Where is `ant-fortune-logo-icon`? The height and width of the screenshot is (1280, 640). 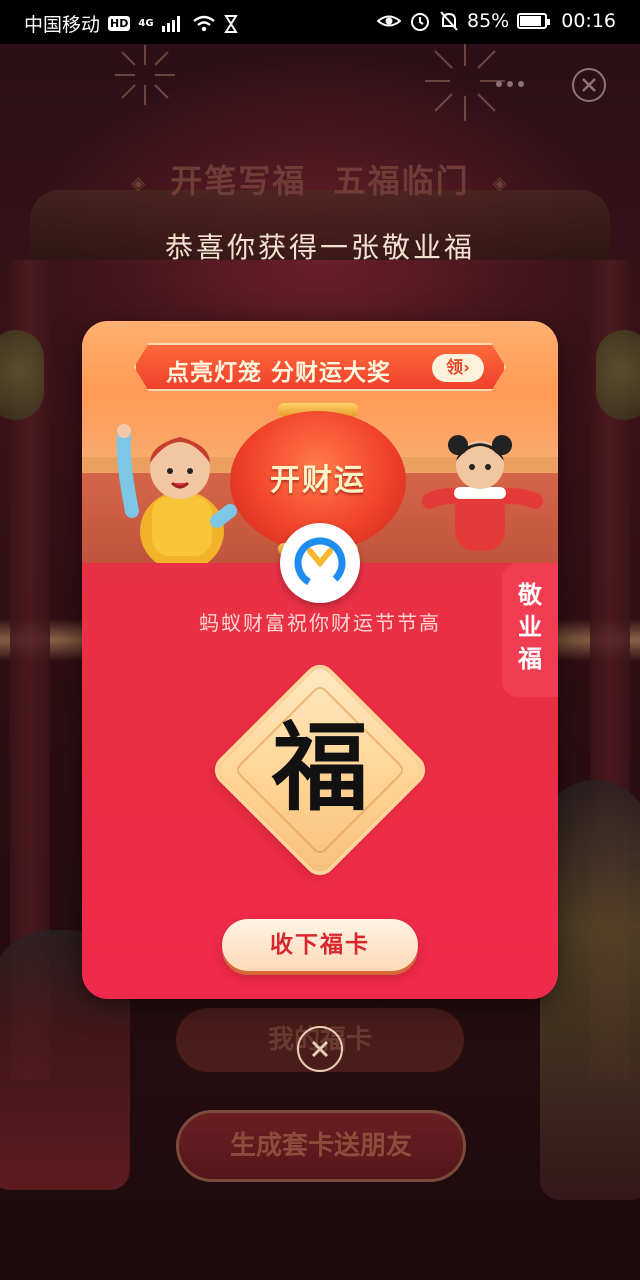
ant-fortune-logo-icon is located at coordinates (320, 563).